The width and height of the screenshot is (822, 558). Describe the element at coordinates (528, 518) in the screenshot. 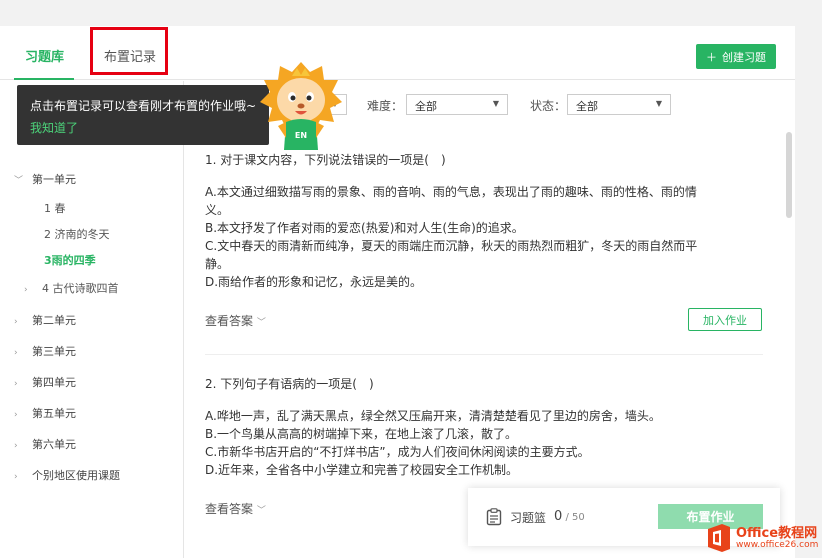

I see `basket-label: 习题篮` at that location.